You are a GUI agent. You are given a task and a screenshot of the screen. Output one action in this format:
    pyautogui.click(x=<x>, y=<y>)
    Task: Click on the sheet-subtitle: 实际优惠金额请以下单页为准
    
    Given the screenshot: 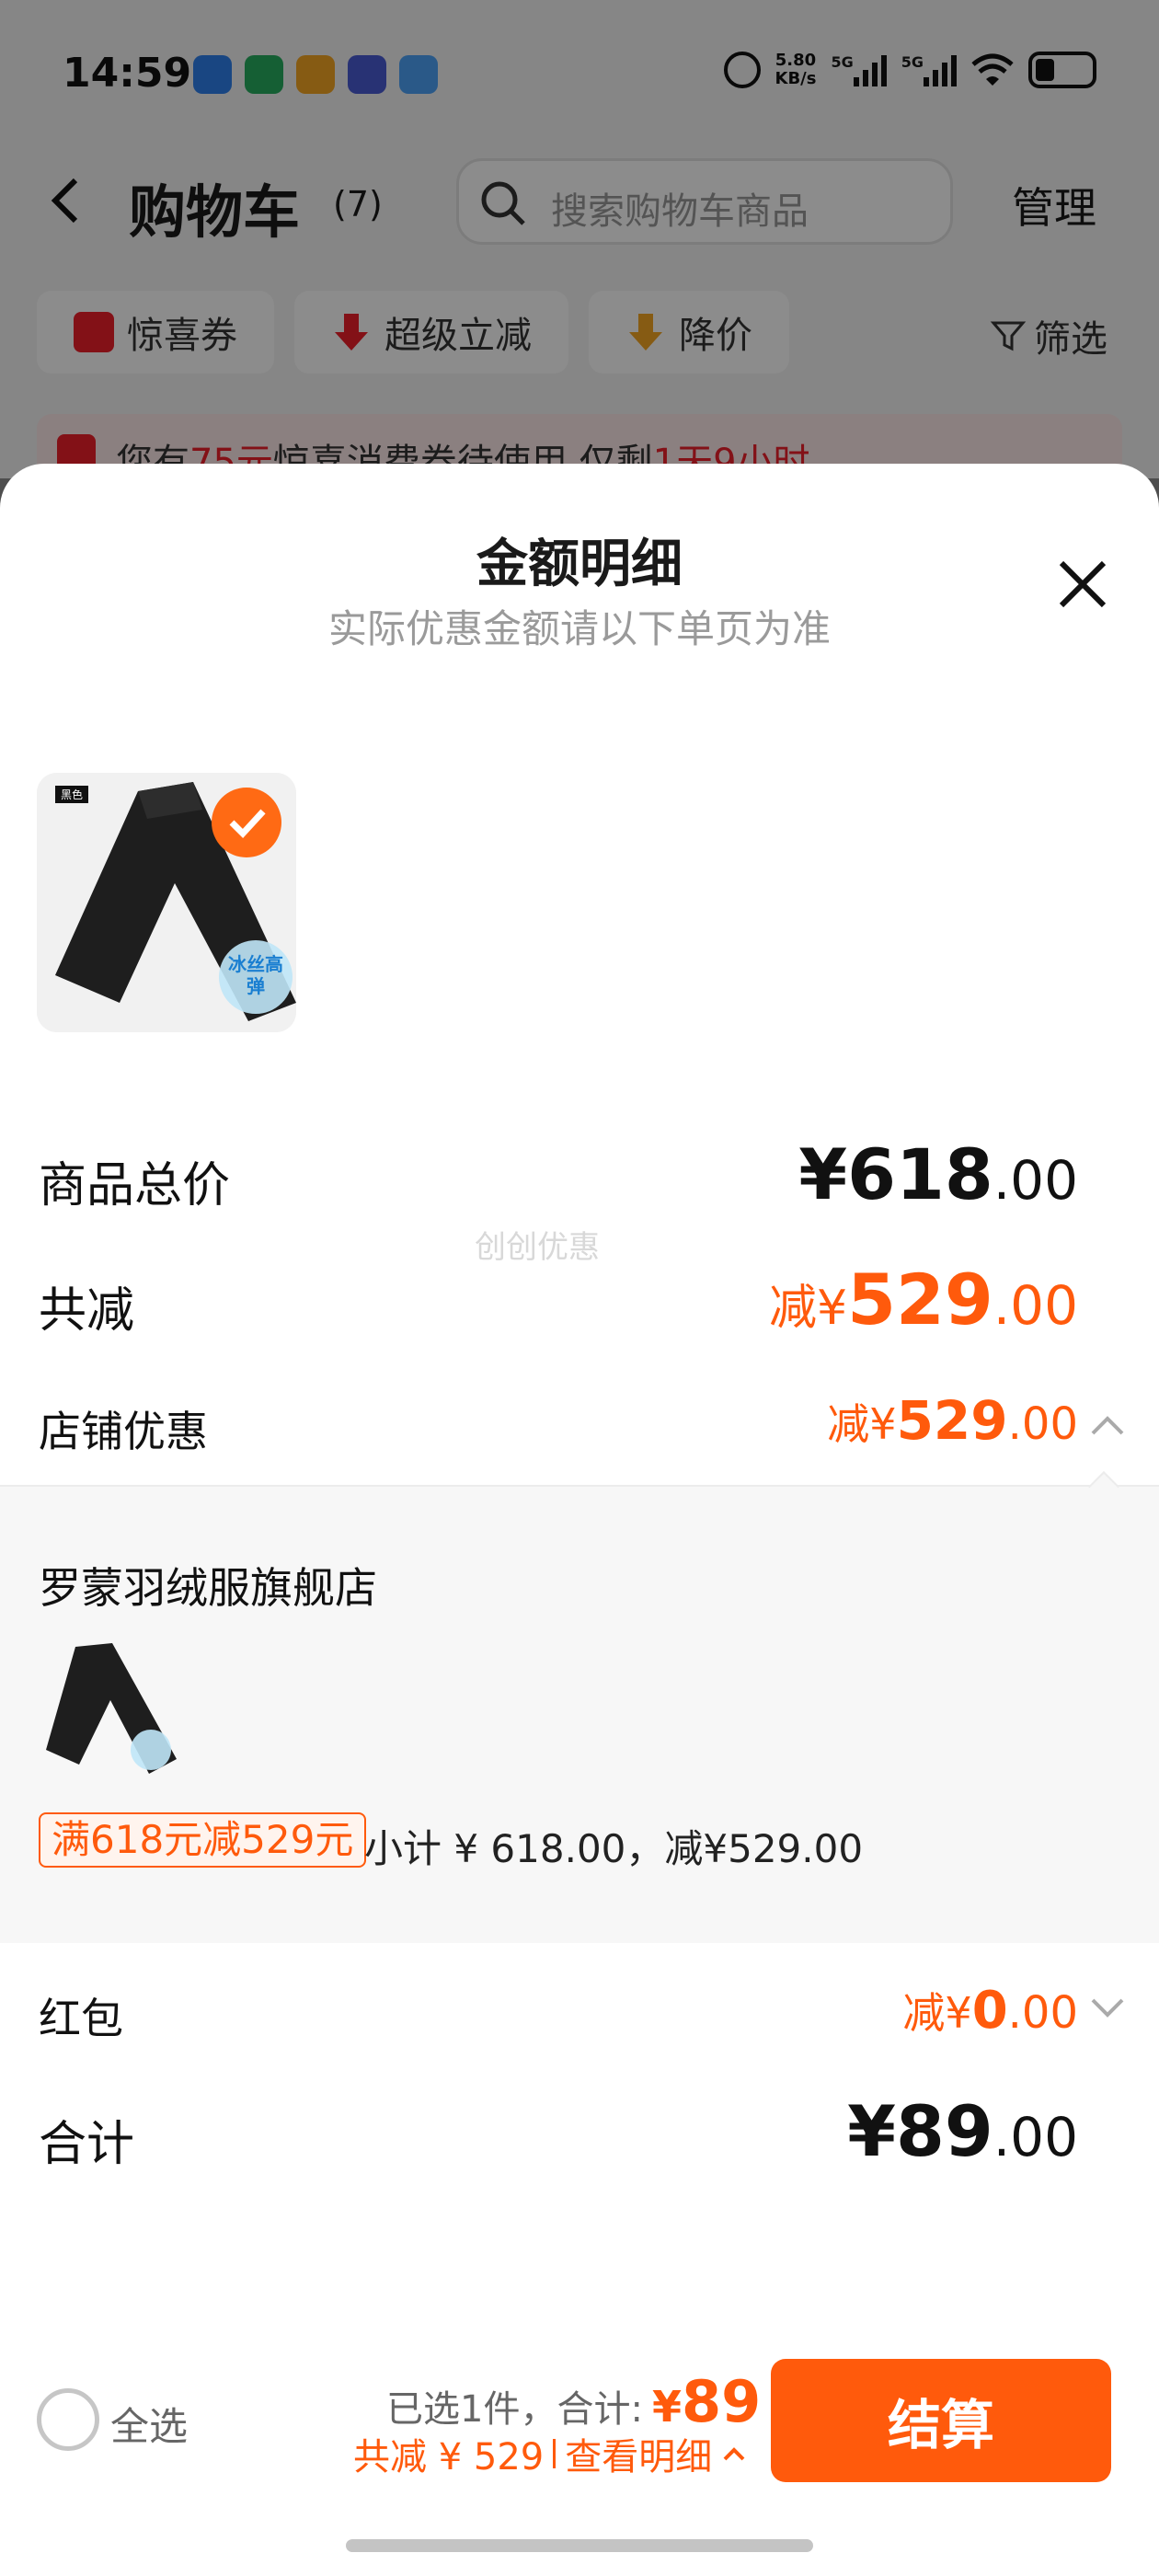 What is the action you would take?
    pyautogui.click(x=579, y=628)
    